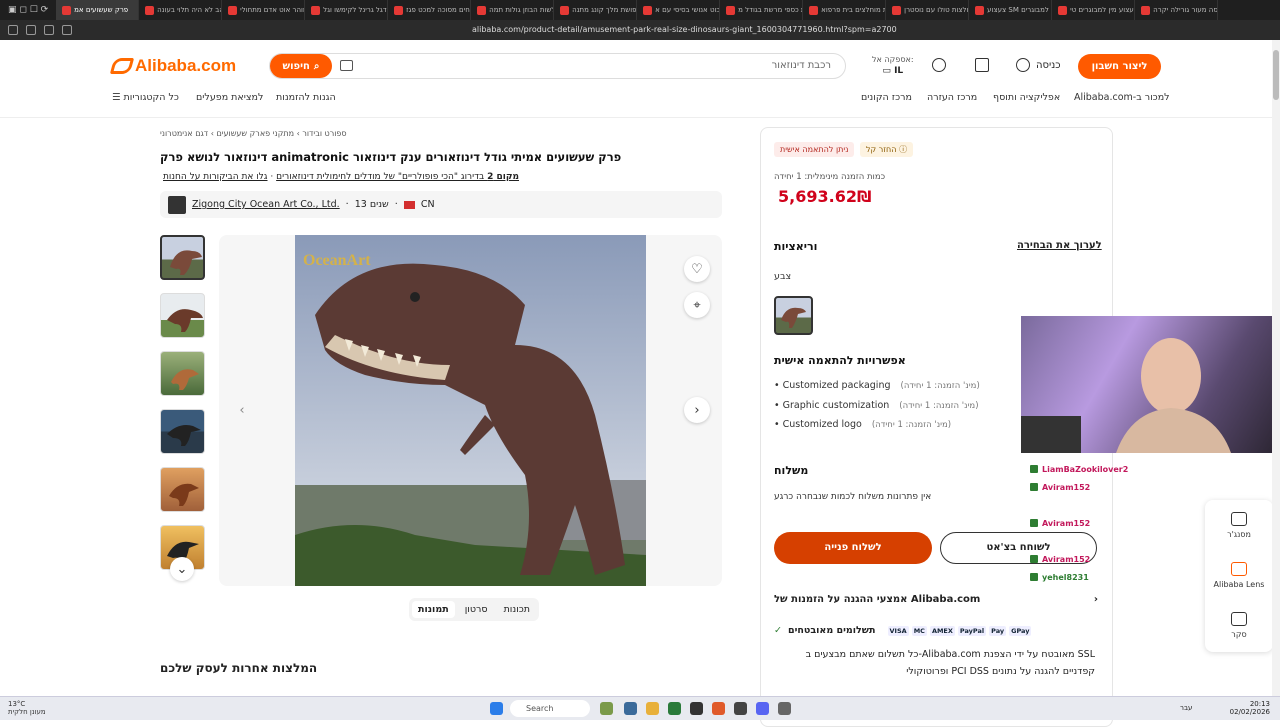 The image size is (1280, 727). What do you see at coordinates (67, 30) in the screenshot?
I see `home-icon` at bounding box center [67, 30].